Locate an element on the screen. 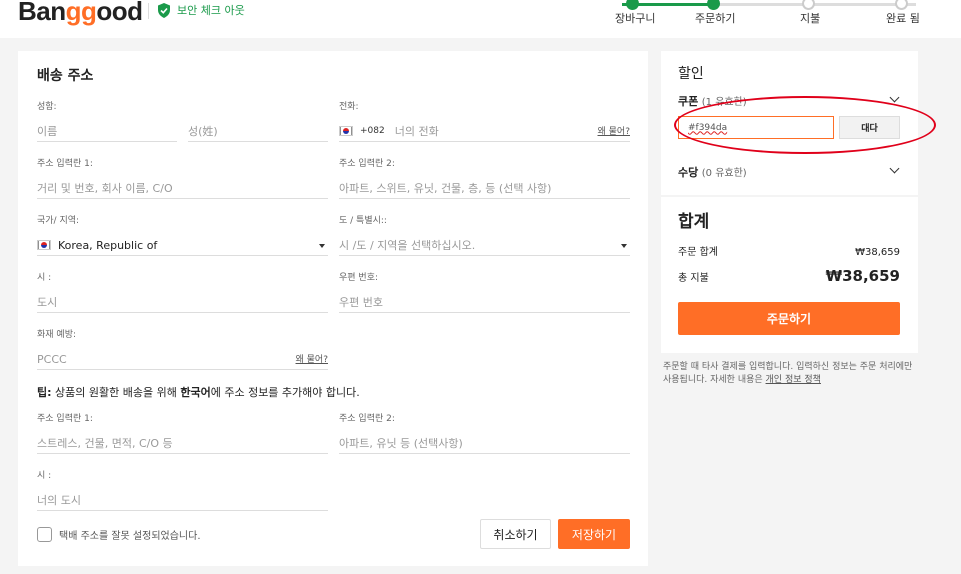  step-cart-label: 장바구니 is located at coordinates (635, 18).